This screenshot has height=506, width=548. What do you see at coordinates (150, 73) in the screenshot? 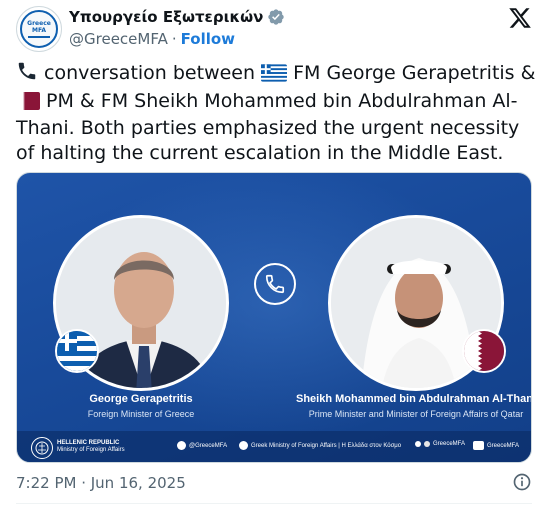
I see `tweet-text-part1: conversation between` at bounding box center [150, 73].